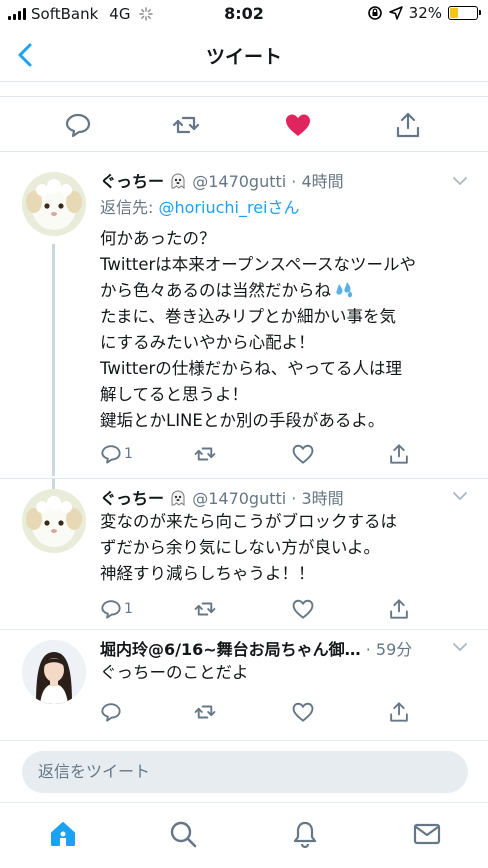  What do you see at coordinates (158, 238) in the screenshot?
I see `tweet-line: 何かあったの？` at bounding box center [158, 238].